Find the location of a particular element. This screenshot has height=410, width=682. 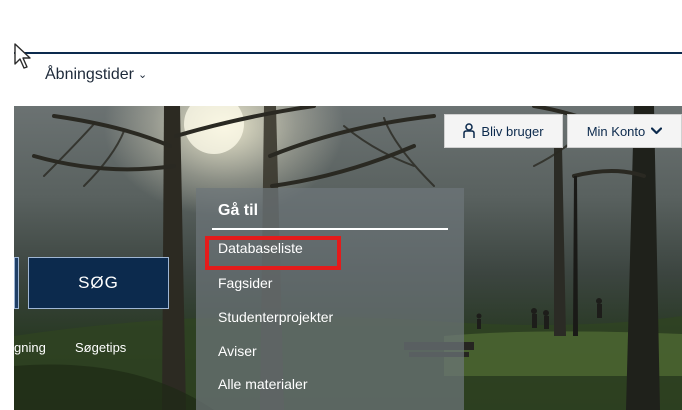

goto-item-studenterprojekter: Studenterprojekter is located at coordinates (275, 317).